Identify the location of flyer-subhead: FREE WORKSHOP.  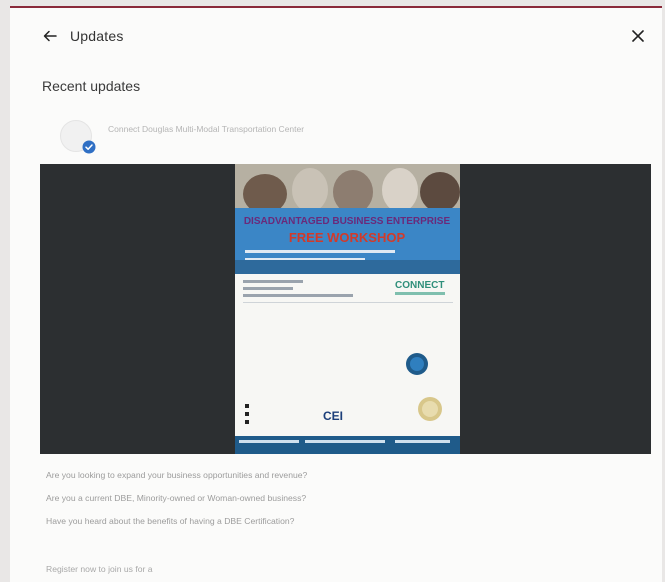
(347, 237).